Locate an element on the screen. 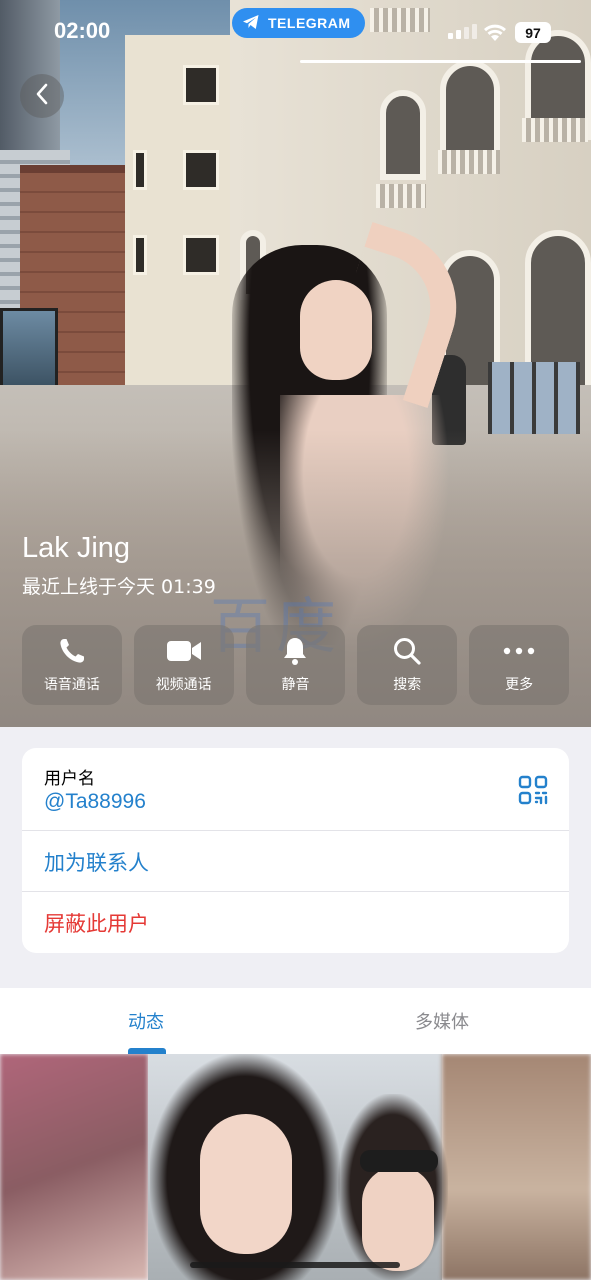 The image size is (591, 1280). photo-poster-stand is located at coordinates (534, 398).